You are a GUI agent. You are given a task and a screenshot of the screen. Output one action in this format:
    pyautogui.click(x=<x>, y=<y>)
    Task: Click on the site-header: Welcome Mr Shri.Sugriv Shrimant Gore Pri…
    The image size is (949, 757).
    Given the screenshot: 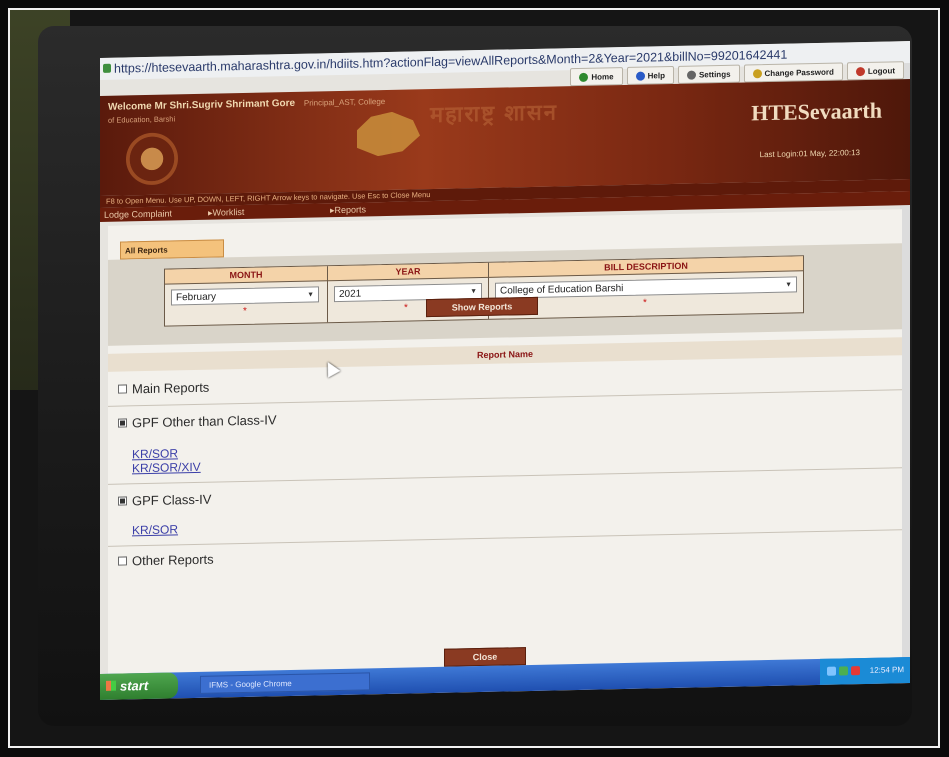 What is the action you would take?
    pyautogui.click(x=505, y=137)
    